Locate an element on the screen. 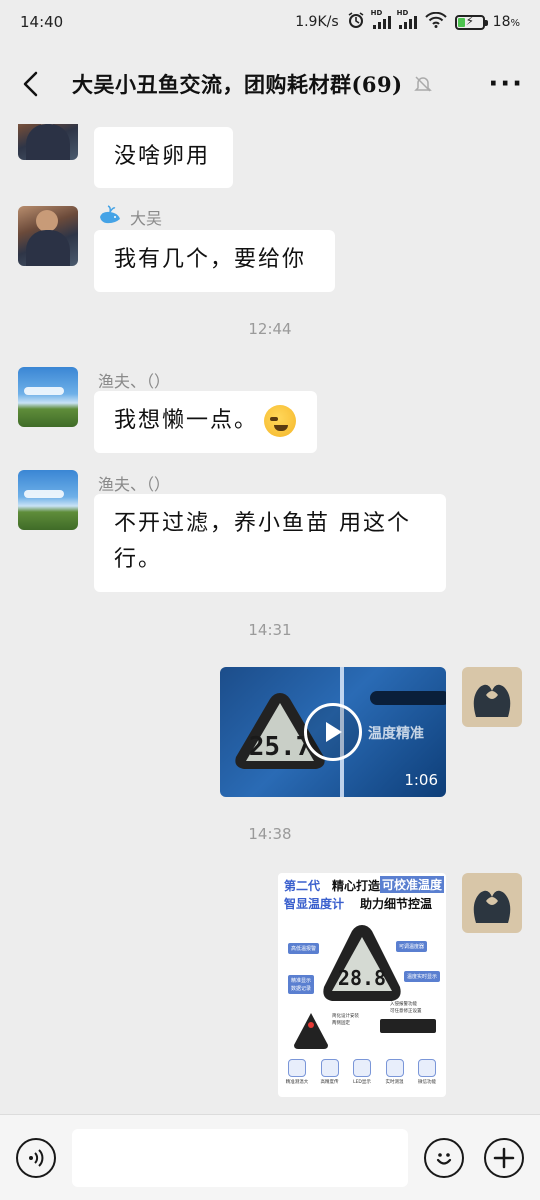 The width and height of the screenshot is (540, 1200). device-back-view is located at coordinates (311, 1031).